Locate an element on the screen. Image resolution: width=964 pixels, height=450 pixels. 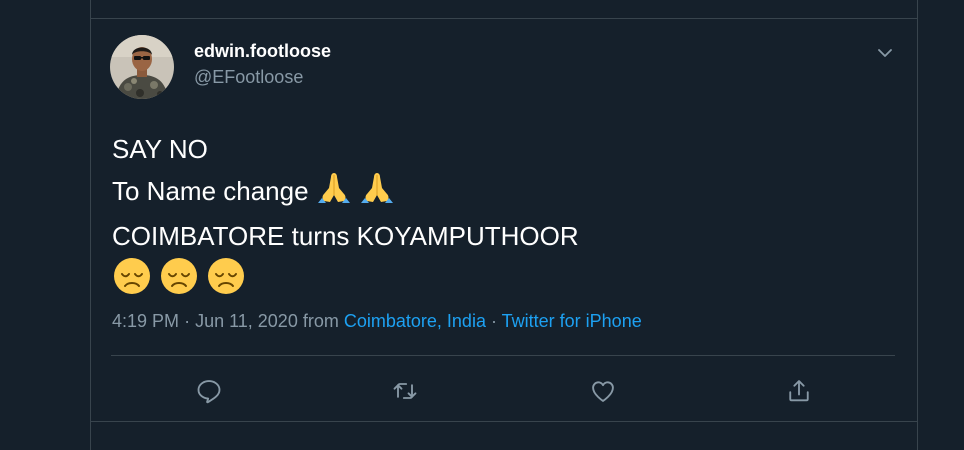
retweet-icon is located at coordinates (405, 391).